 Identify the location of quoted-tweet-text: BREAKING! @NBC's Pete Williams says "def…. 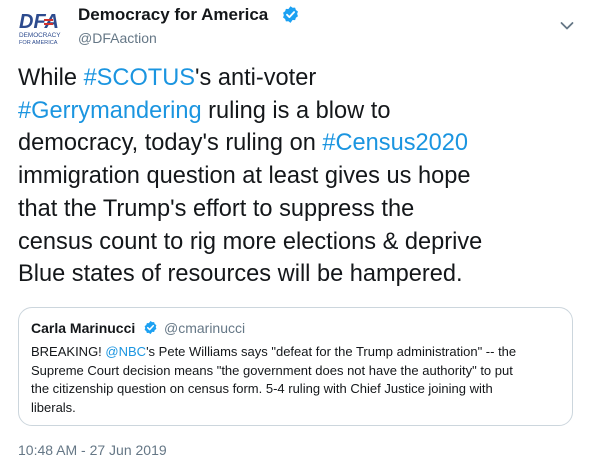
(301, 380).